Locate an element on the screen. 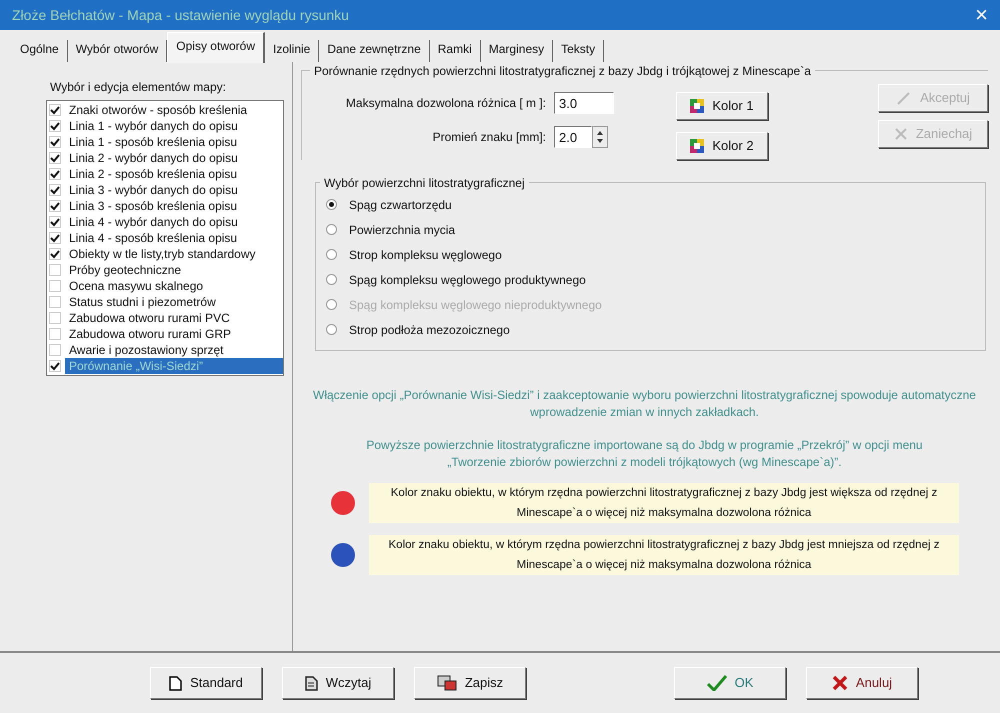 This screenshot has width=1000, height=713. list-item: Linia 2 - wybór danych do opisu is located at coordinates (165, 158).